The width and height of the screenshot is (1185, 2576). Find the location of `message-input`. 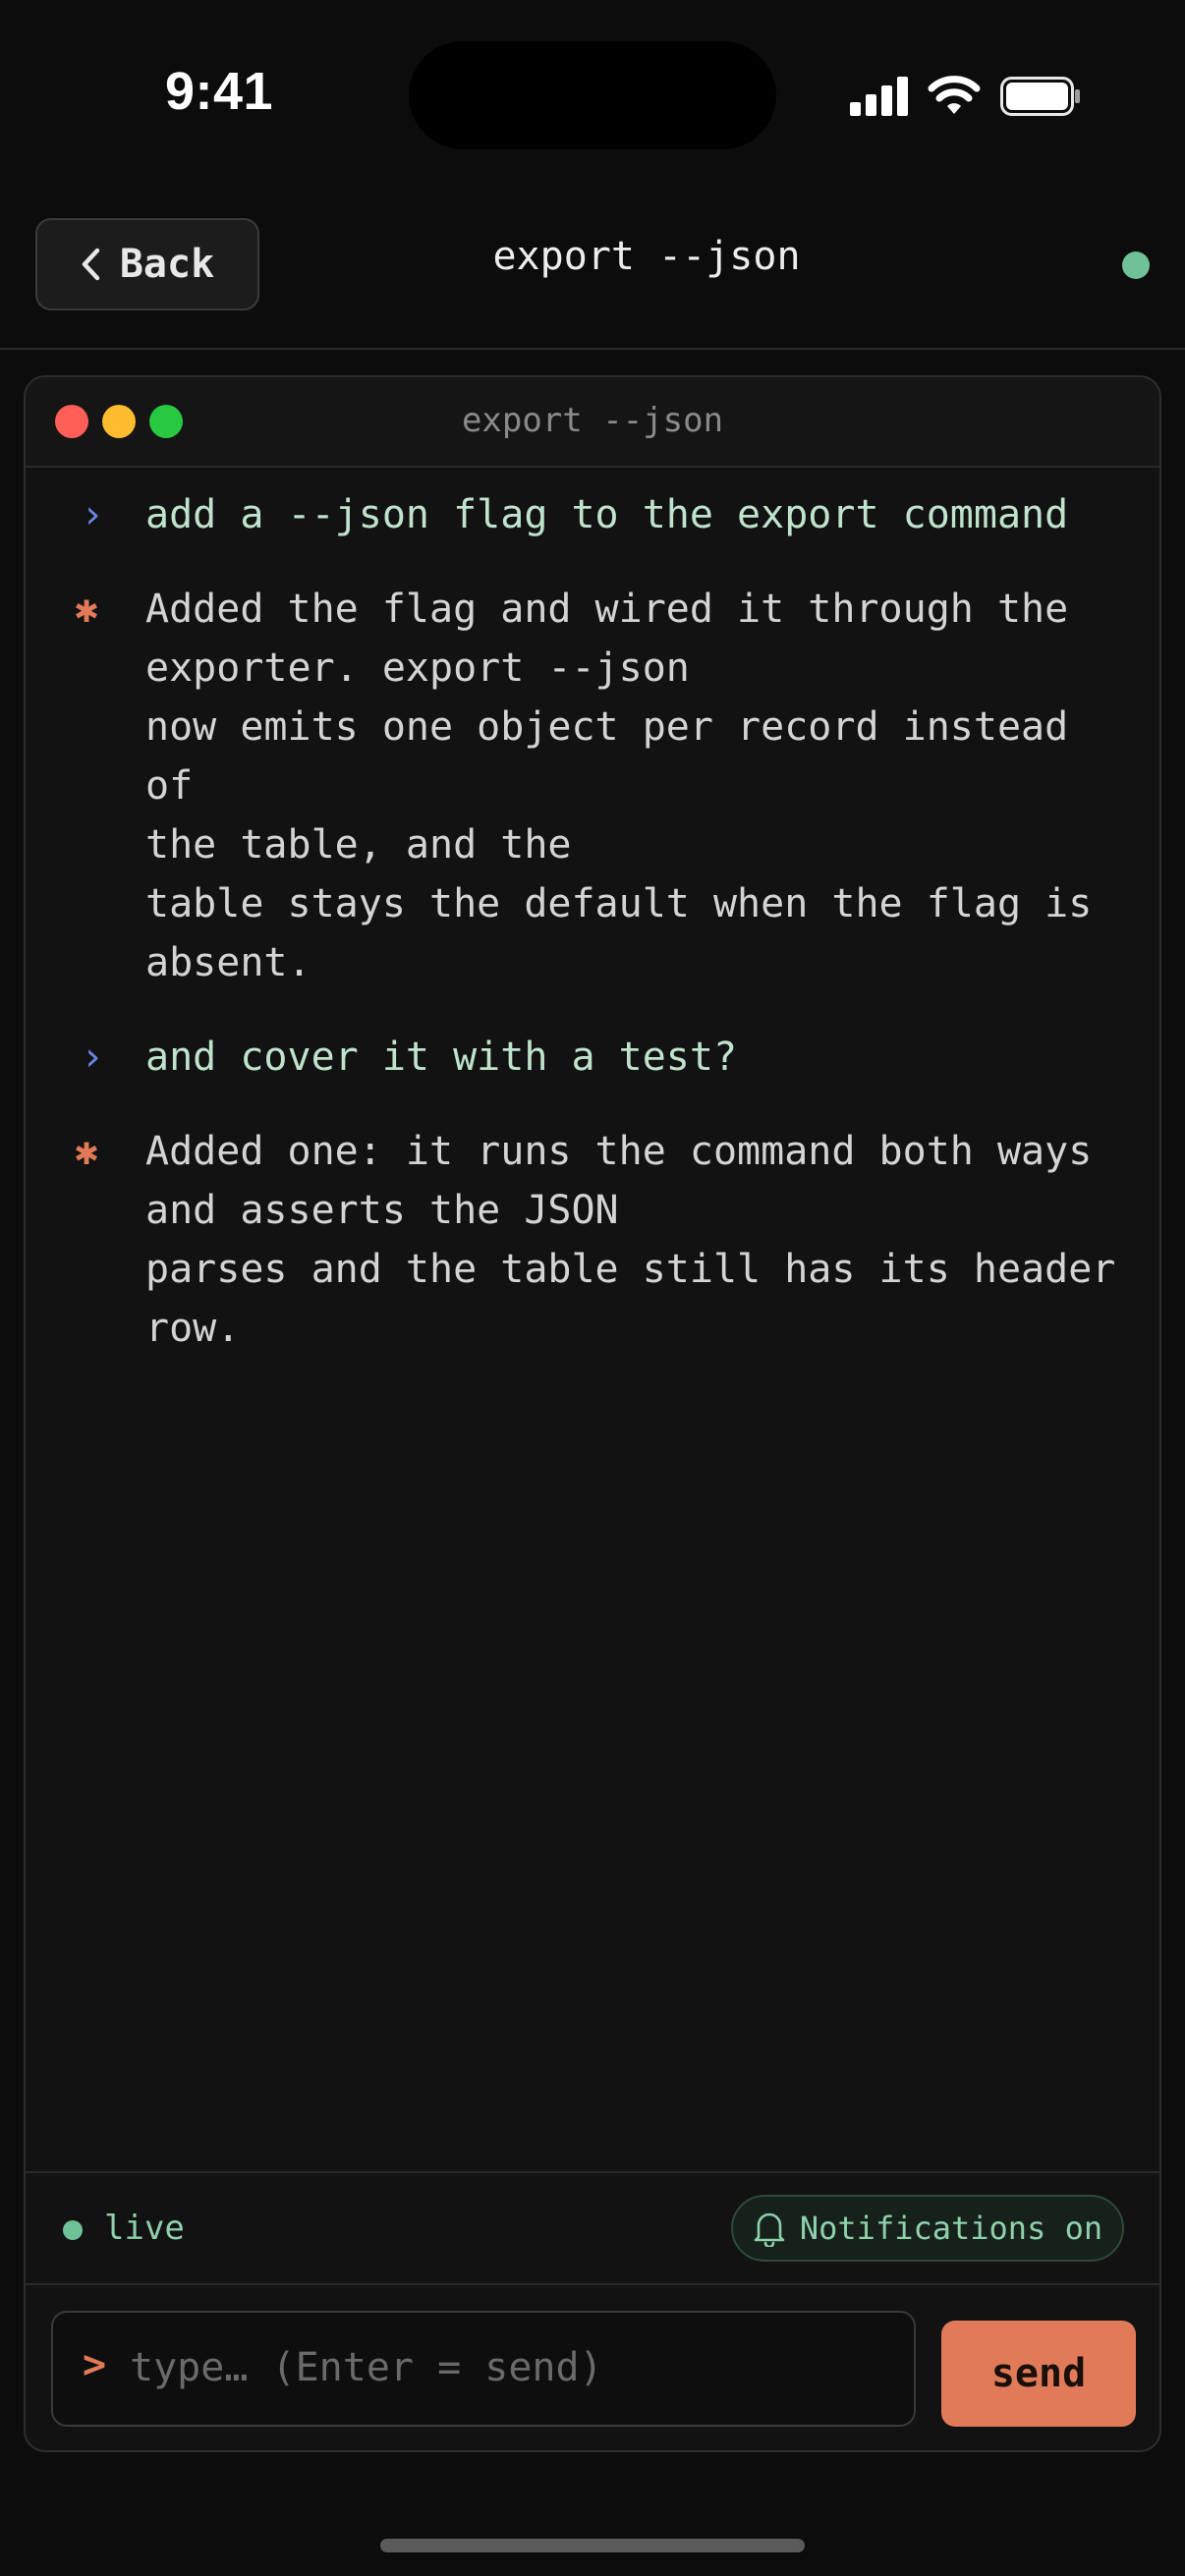

message-input is located at coordinates (513, 2367).